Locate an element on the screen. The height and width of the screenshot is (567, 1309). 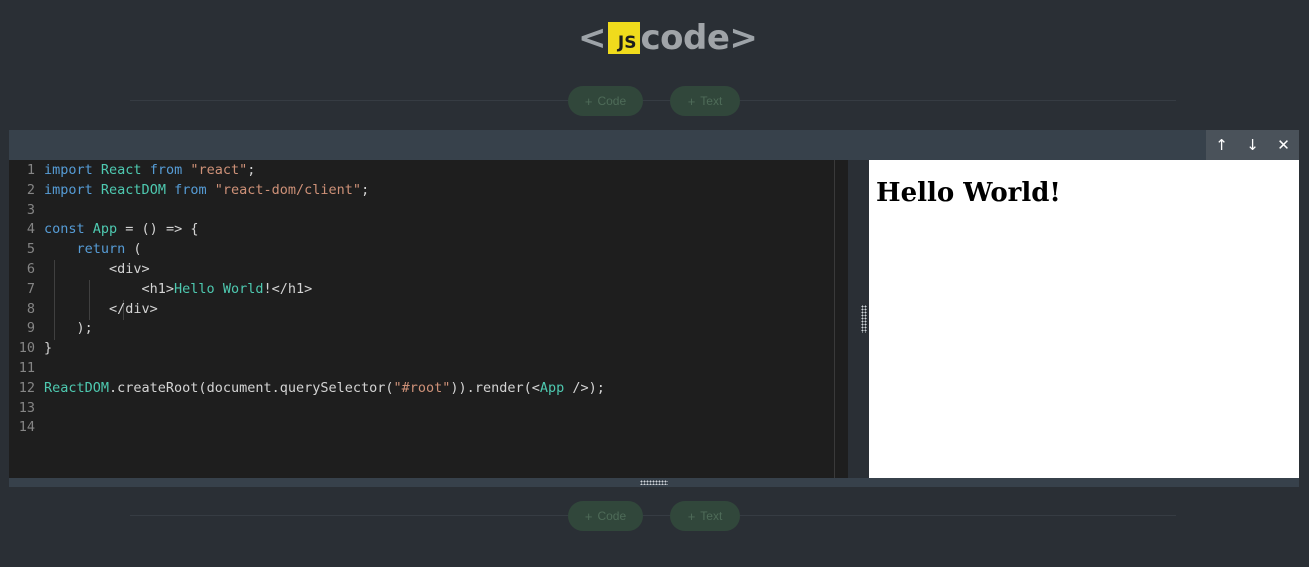
arrow-down-icon: ↓ is located at coordinates (1252, 145).